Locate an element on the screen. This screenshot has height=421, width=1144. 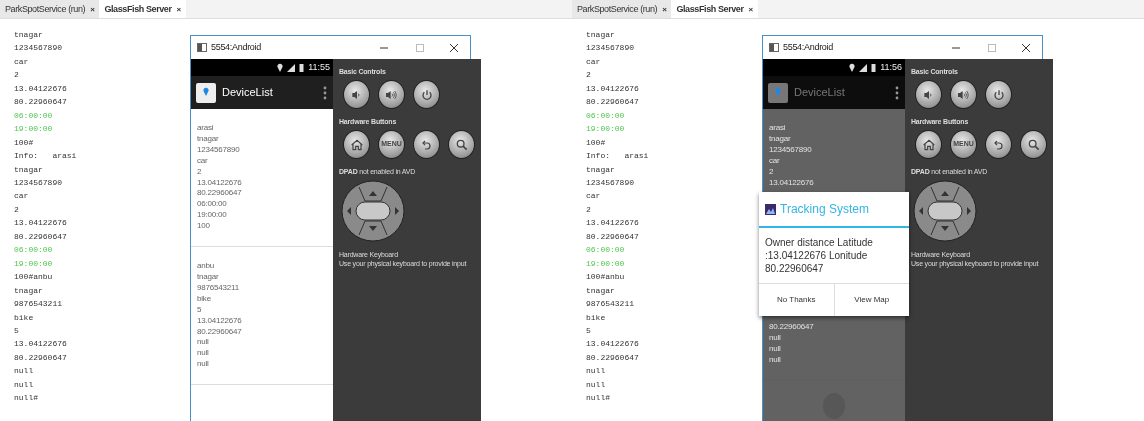
console-line: 9876543211 is located at coordinates (38, 304).